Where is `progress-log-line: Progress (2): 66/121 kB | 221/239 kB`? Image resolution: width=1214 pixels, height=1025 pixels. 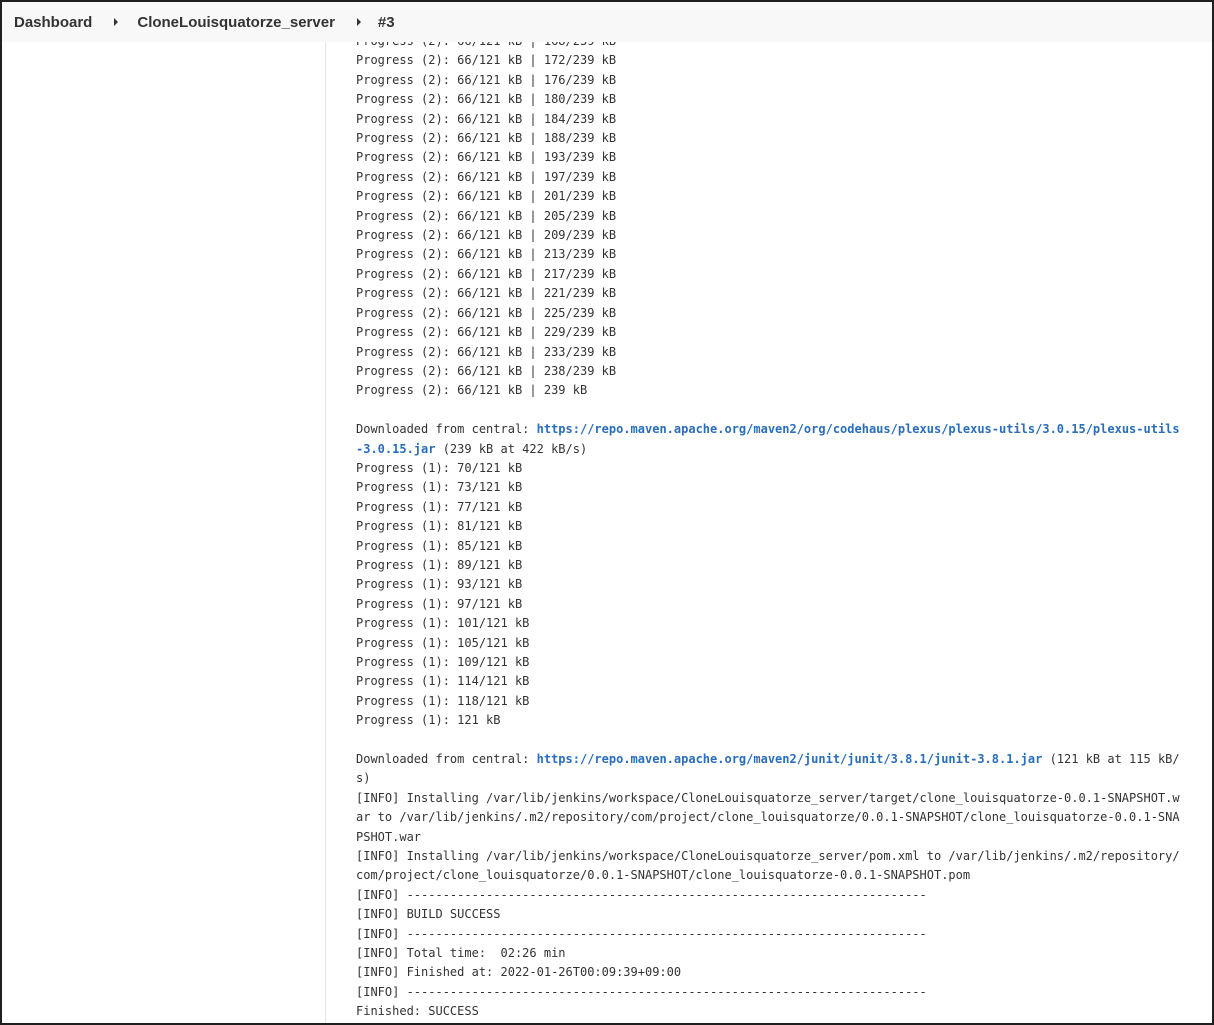
progress-log-line: Progress (2): 66/121 kB | 221/239 kB is located at coordinates (486, 293).